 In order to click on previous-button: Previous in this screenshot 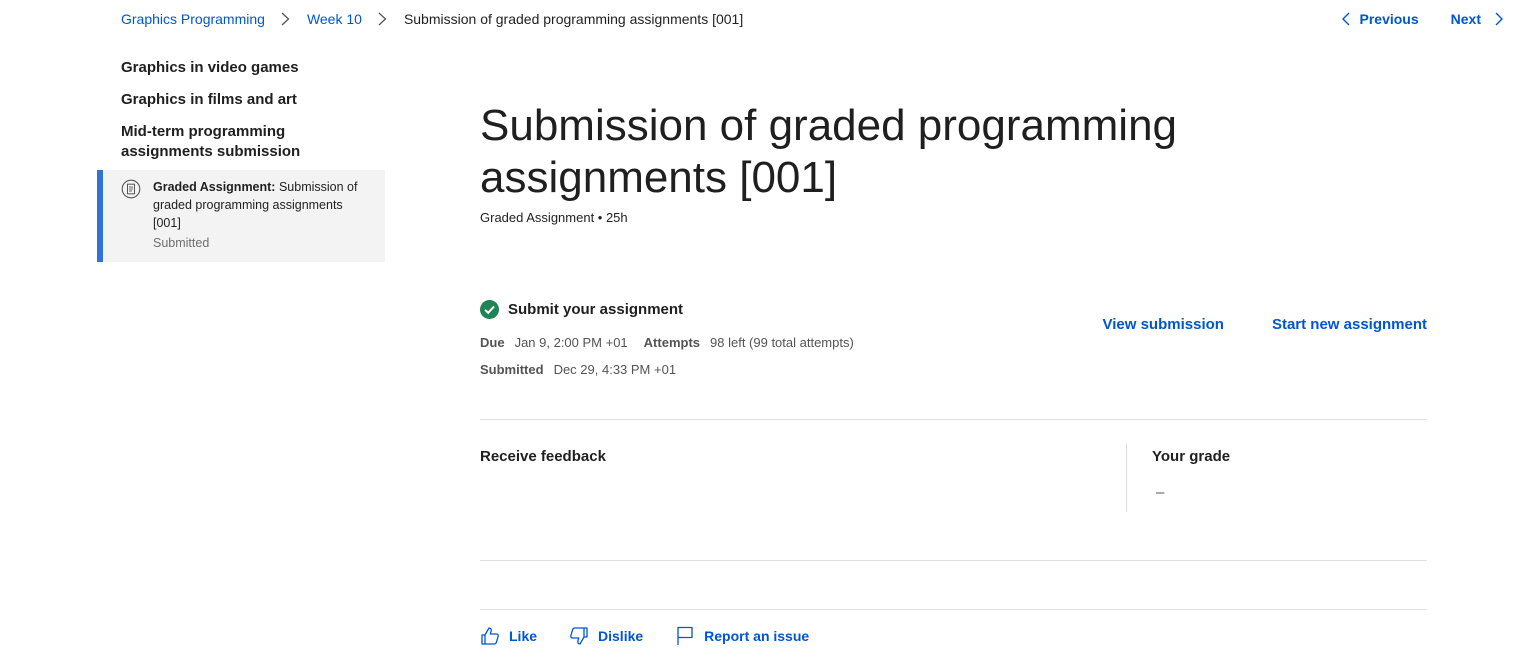, I will do `click(1380, 19)`.